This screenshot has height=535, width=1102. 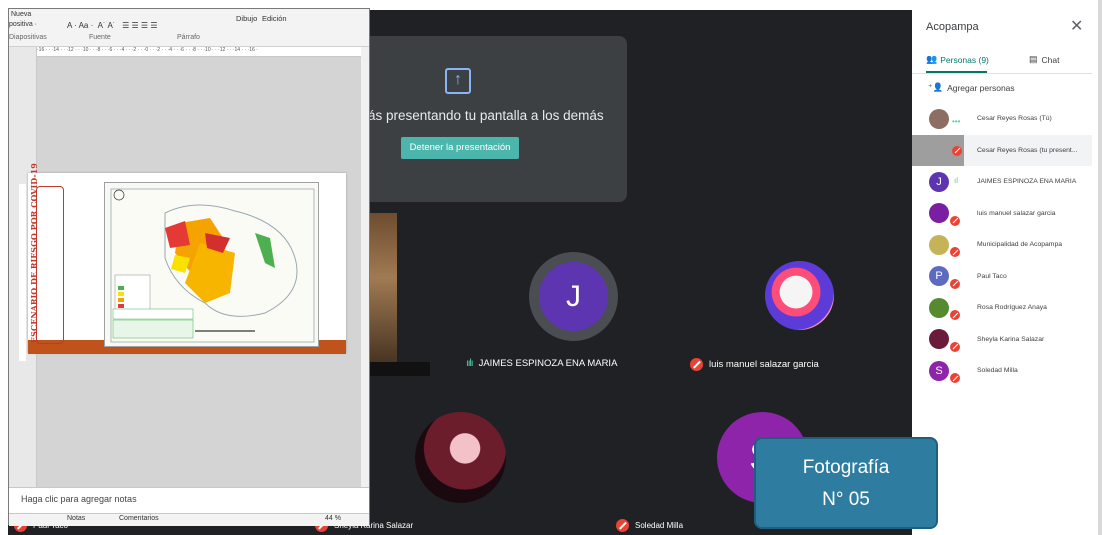 I want to click on presenting-message: ás presentando tu pantalla a los demás, so click(x=486, y=115).